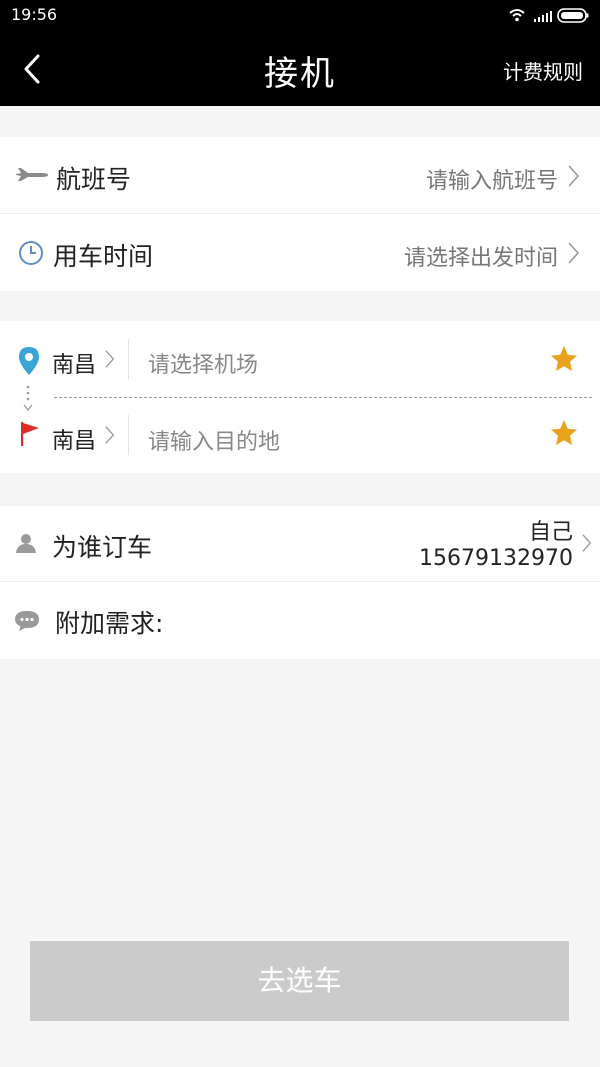 Image resolution: width=600 pixels, height=1067 pixels. What do you see at coordinates (491, 181) in the screenshot?
I see `flight-number-placeholder: 请输入航班号` at bounding box center [491, 181].